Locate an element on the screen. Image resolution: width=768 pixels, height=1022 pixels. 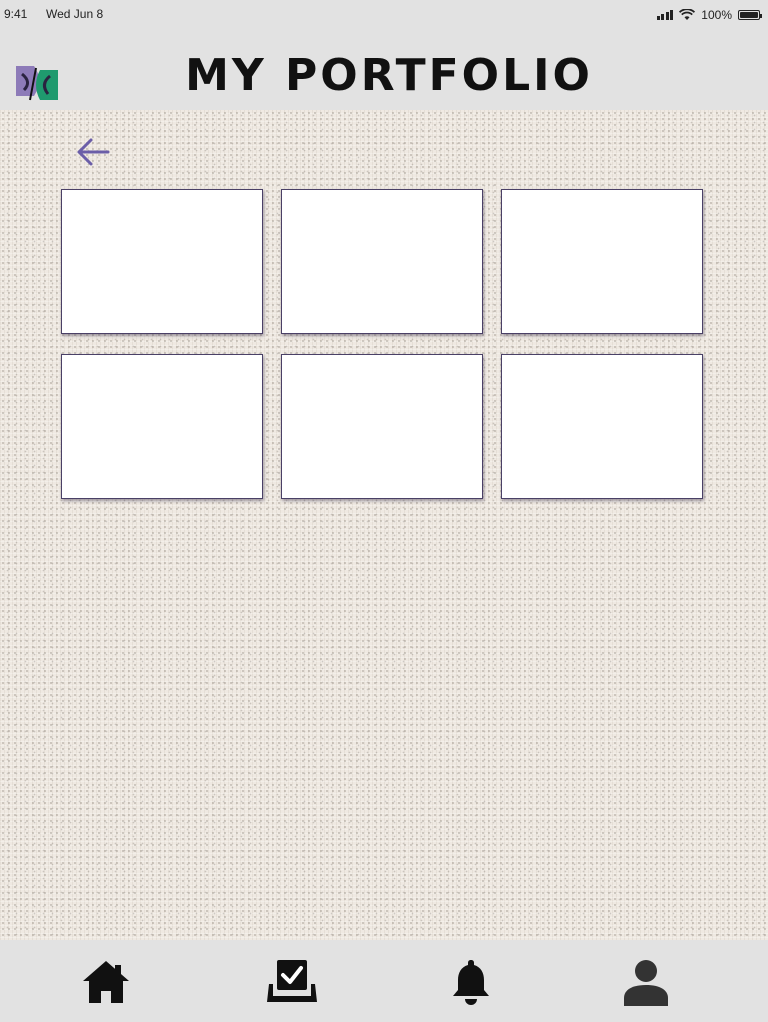
nav-home-button is located at coordinates (106, 982).